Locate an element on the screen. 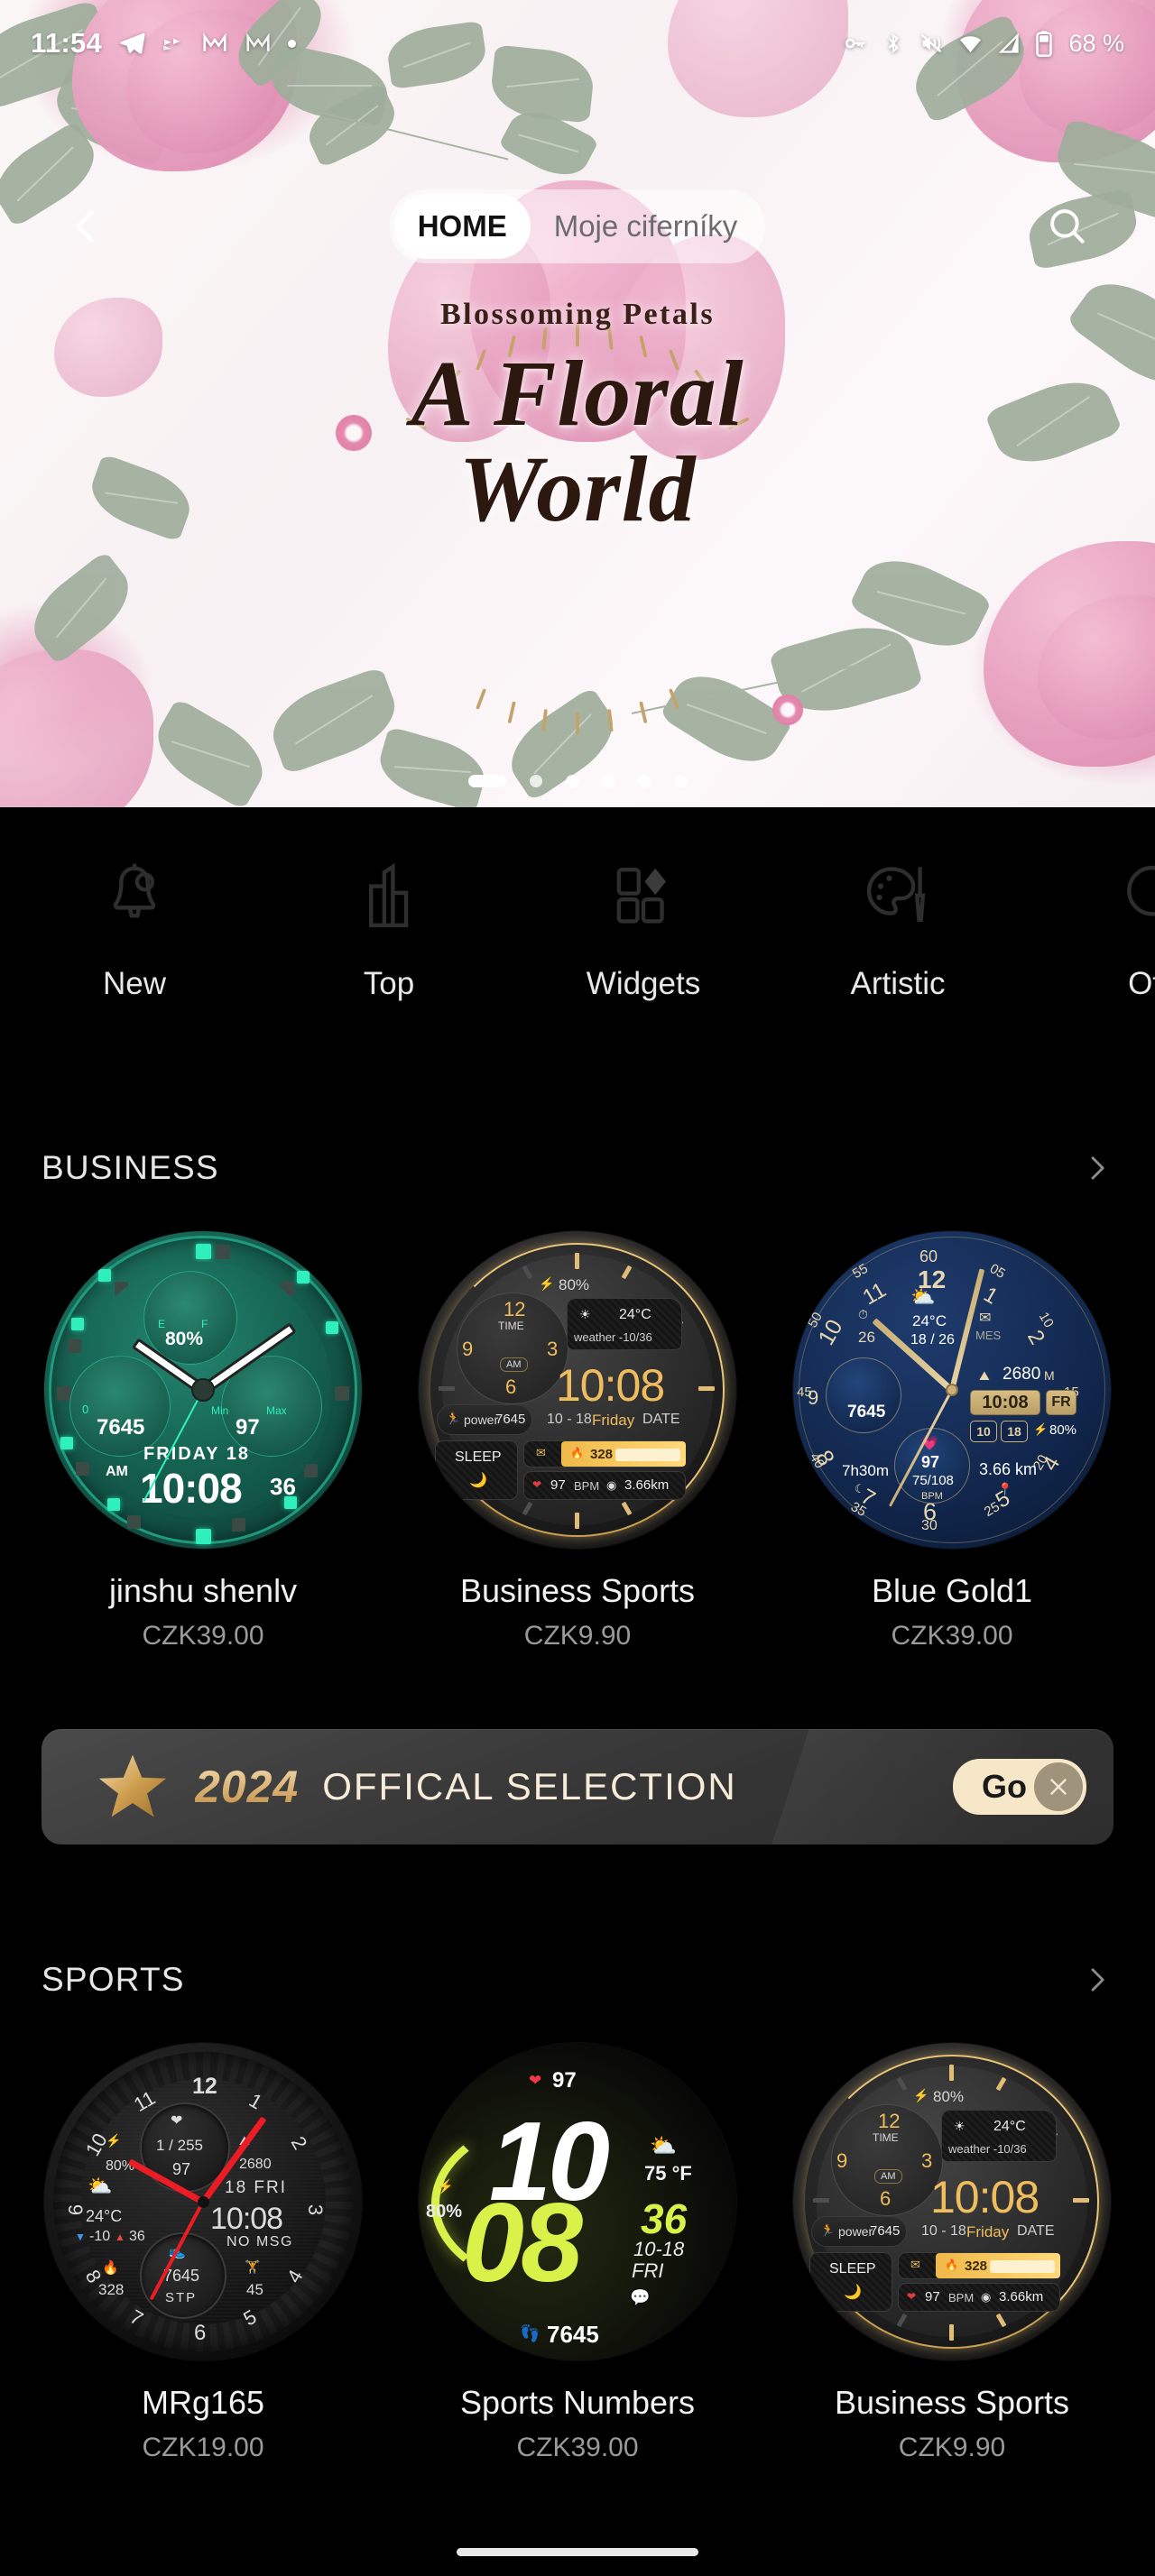  promo-go-button: Go is located at coordinates (1019, 1787).